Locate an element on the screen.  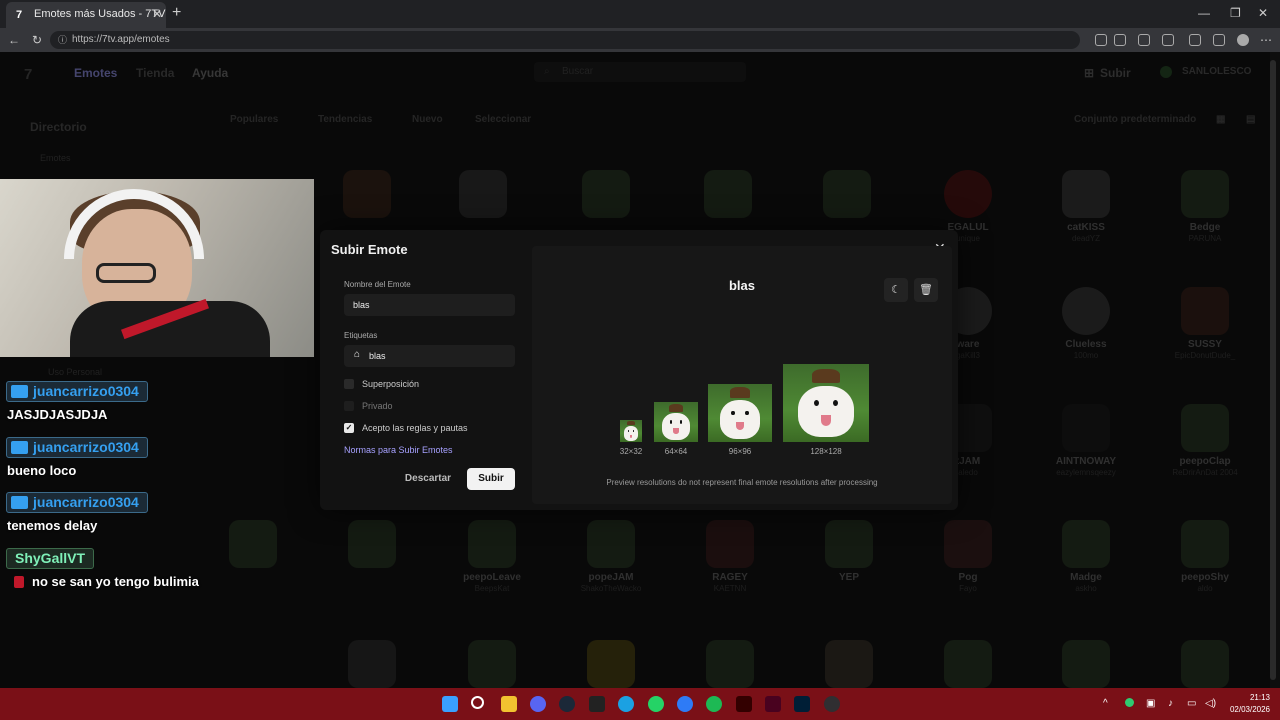
search-icon is located at coordinates (477, 702).